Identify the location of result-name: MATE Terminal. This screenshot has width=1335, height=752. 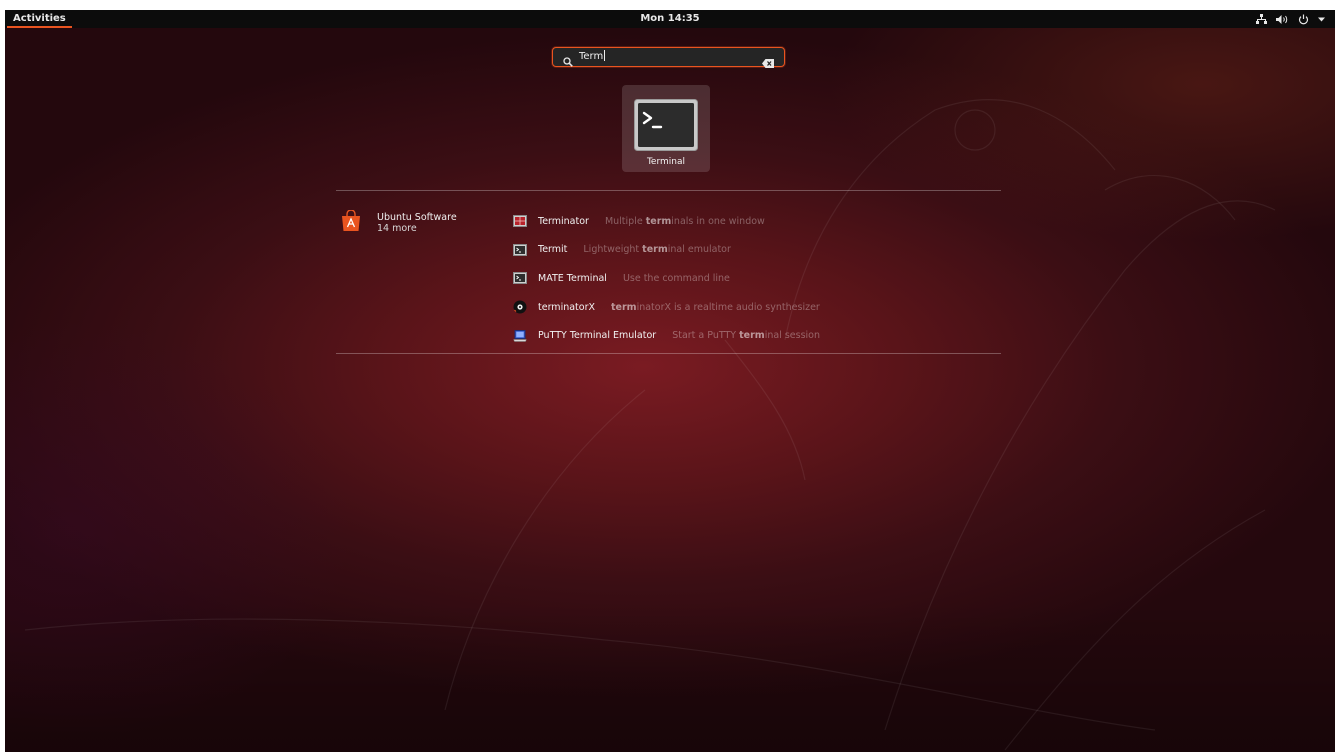
(572, 278).